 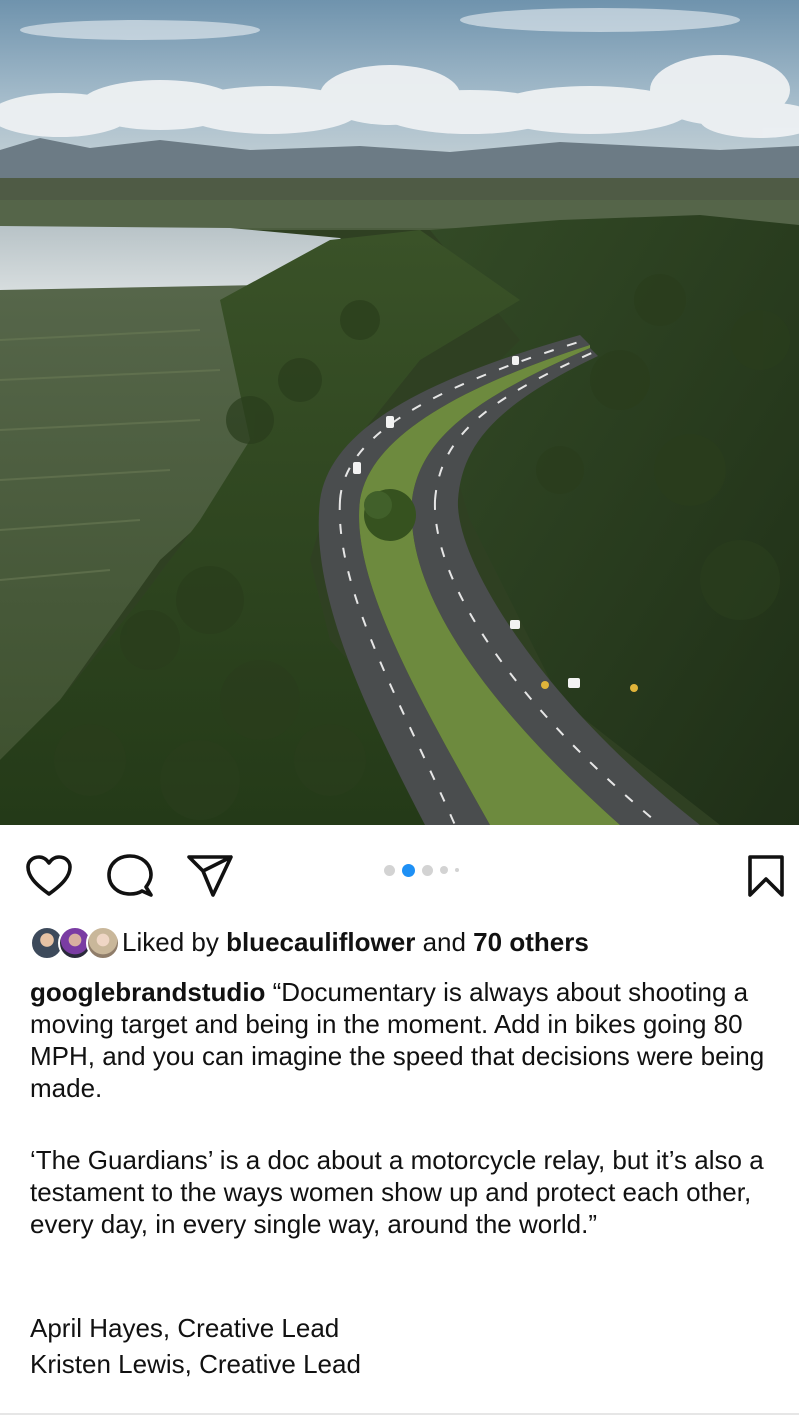 I want to click on like-button, so click(x=49, y=876).